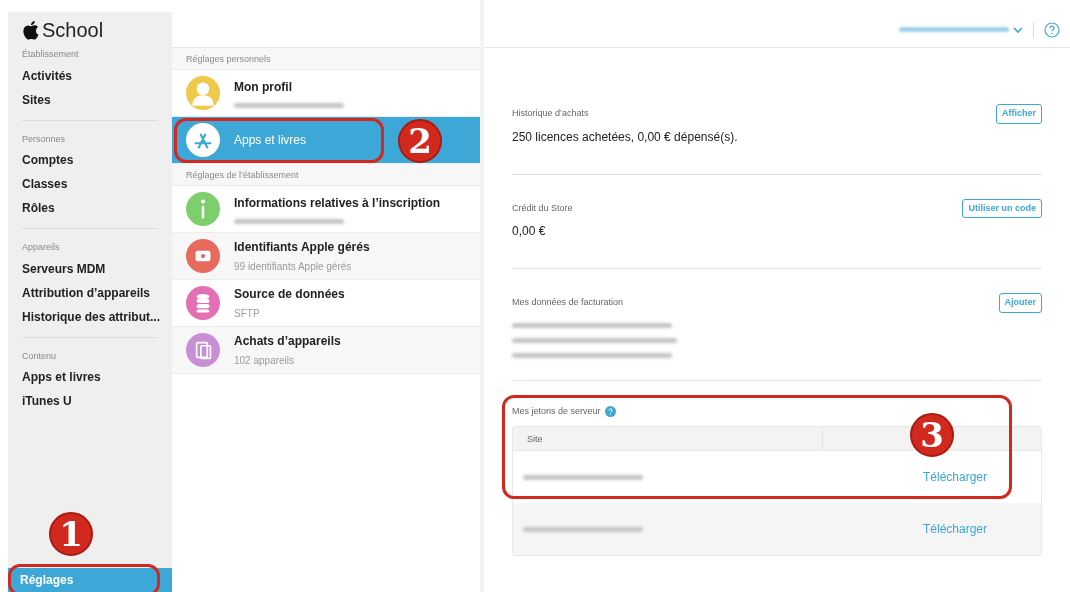 The width and height of the screenshot is (1070, 592). I want to click on section-heading: Crédit du Store, so click(542, 208).